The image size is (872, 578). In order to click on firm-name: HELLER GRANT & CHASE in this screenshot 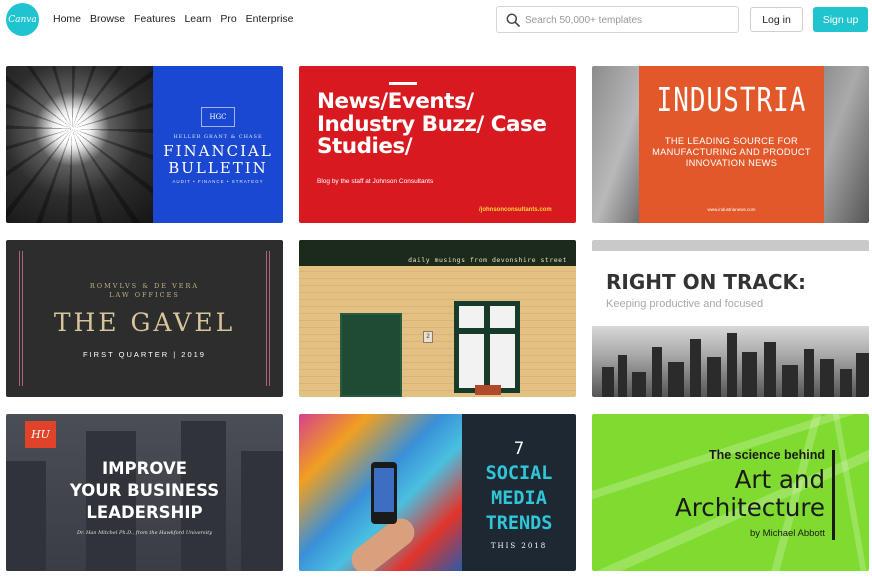, I will do `click(218, 137)`.